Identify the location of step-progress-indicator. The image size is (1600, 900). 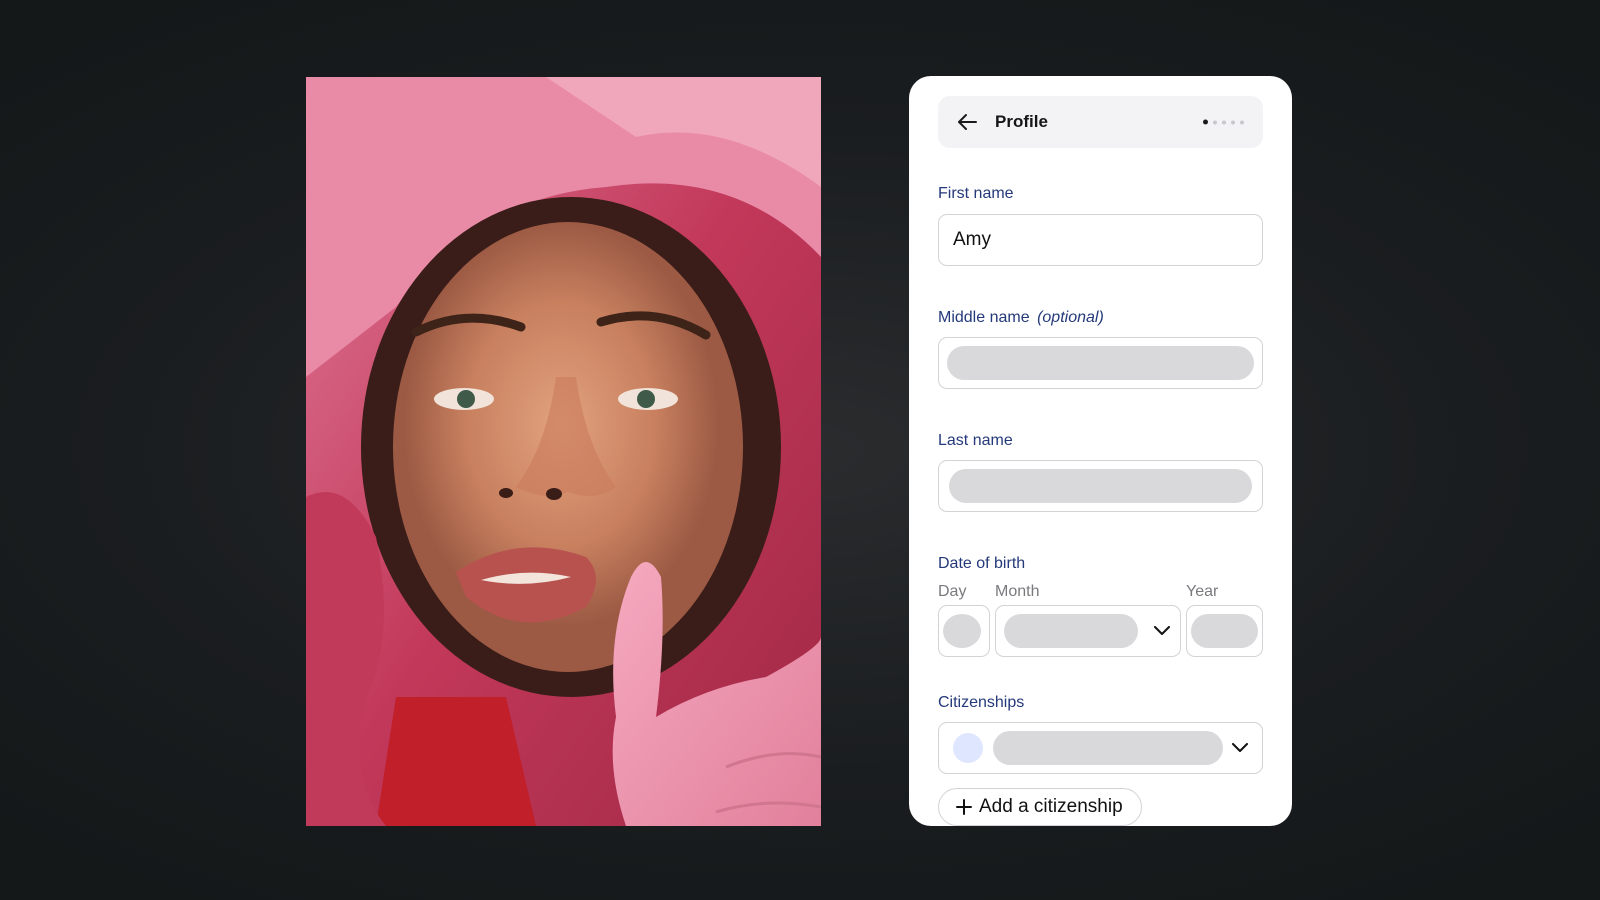
(1223, 122).